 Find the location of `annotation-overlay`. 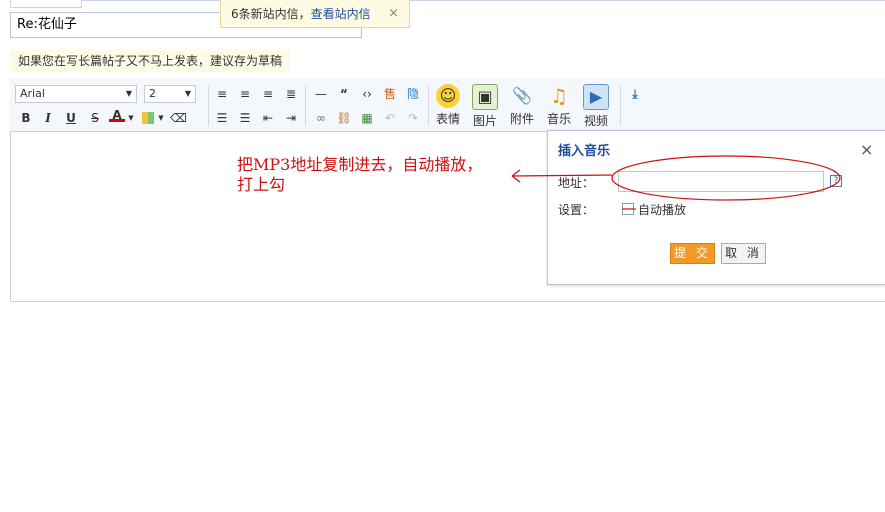

annotation-overlay is located at coordinates (676, 182).